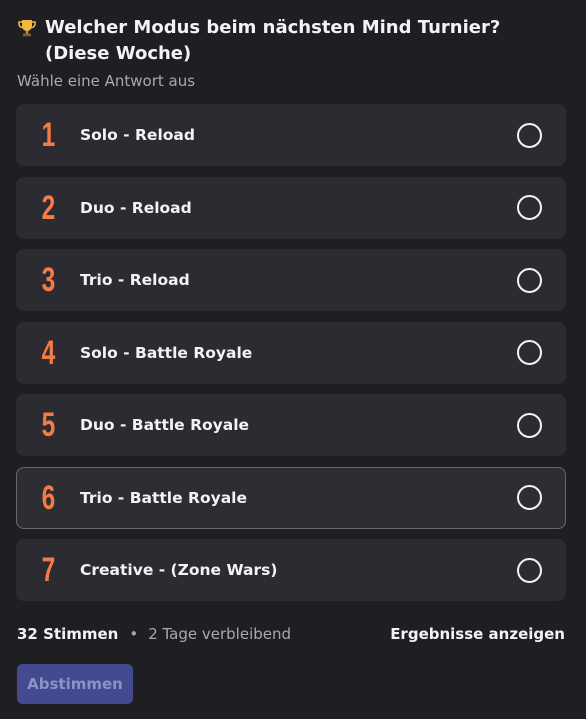  Describe the element at coordinates (106, 81) in the screenshot. I see `poll-subtitle: Wähle eine Antwort aus` at that location.